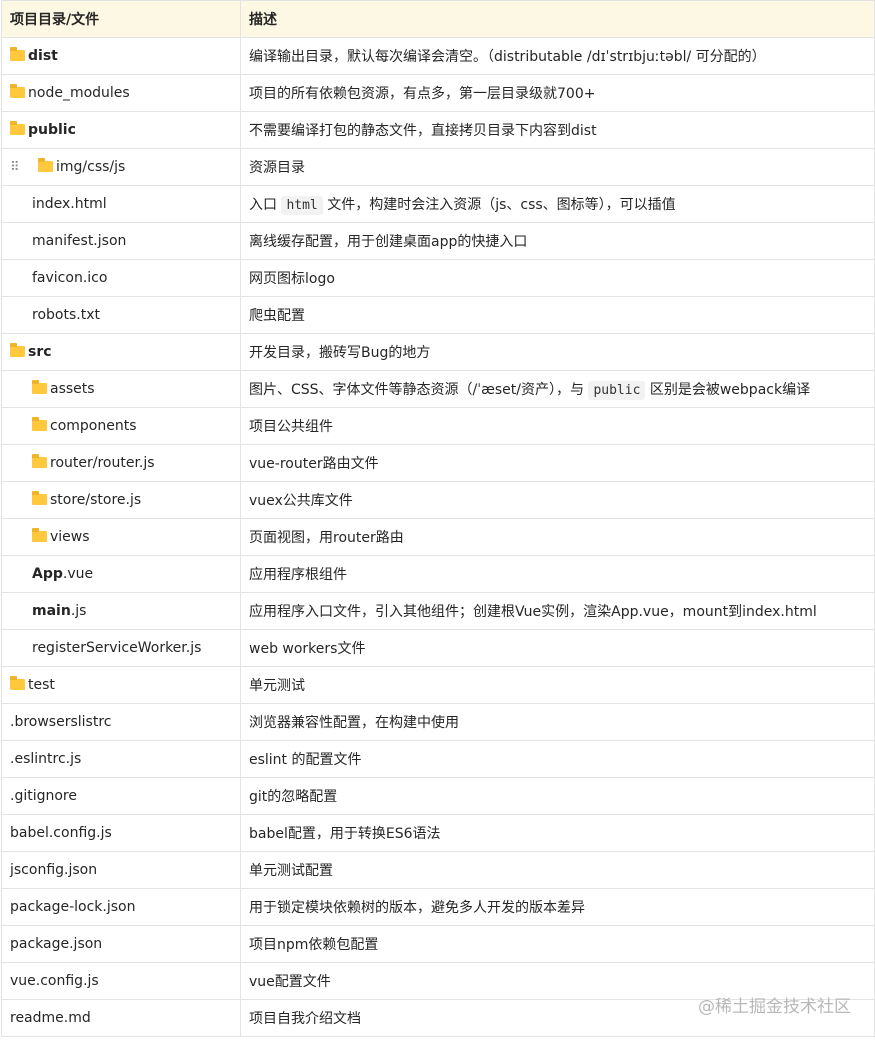 Image resolution: width=875 pixels, height=1043 pixels. I want to click on table-row: node_modules 项目的所有依赖包资源，有点多，第一层目录级就700+, so click(438, 93).